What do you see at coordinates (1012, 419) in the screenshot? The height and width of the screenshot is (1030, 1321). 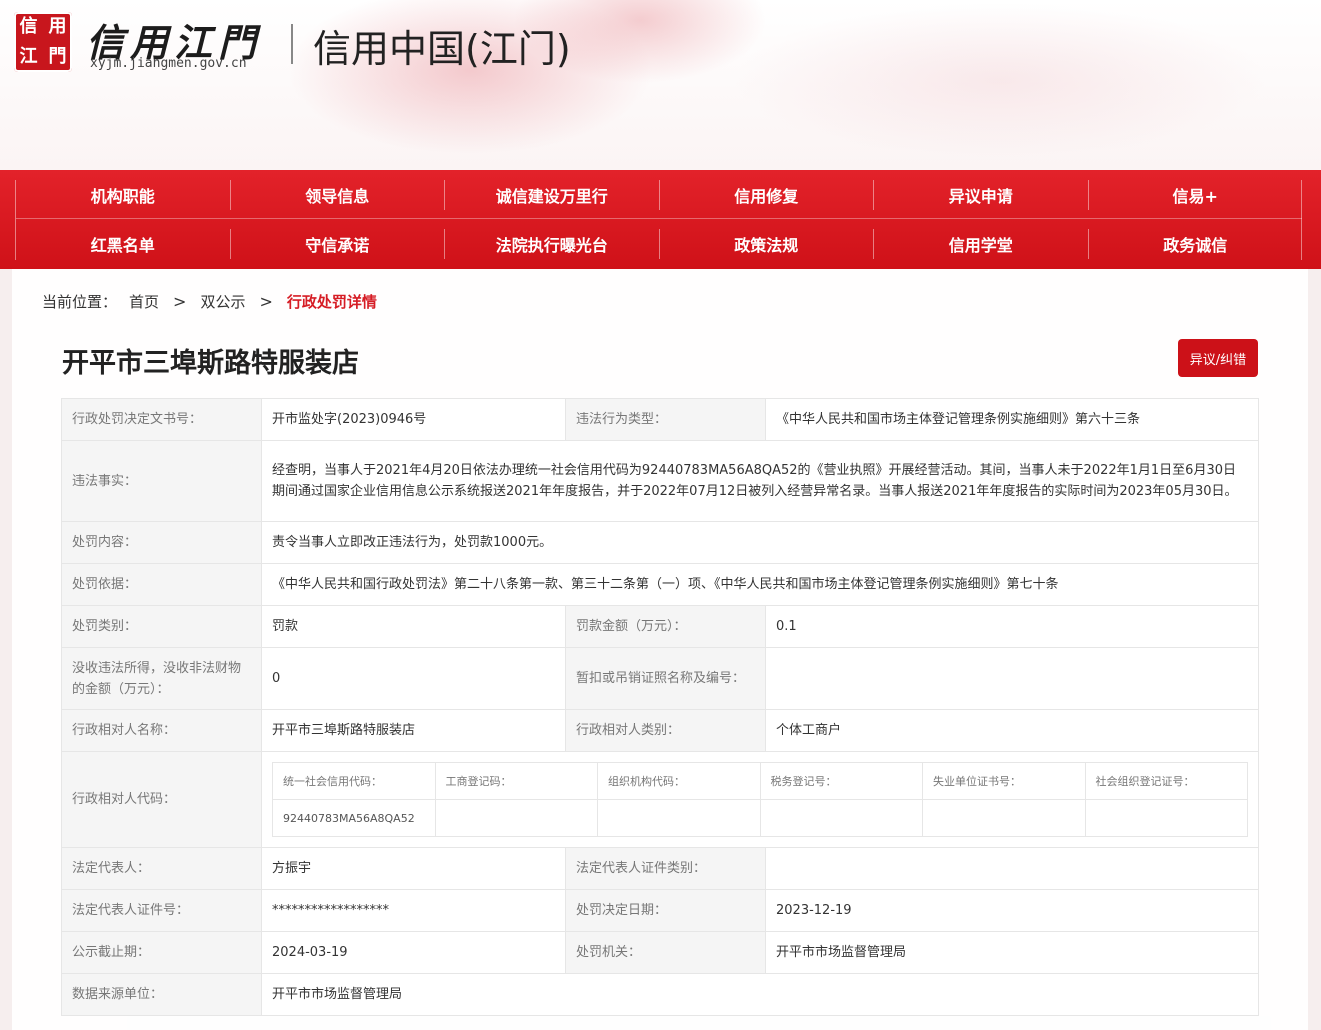 I see `violation-type-value: 《中华人民共和国市场主体登记管理条例实施细则》第六十三条` at bounding box center [1012, 419].